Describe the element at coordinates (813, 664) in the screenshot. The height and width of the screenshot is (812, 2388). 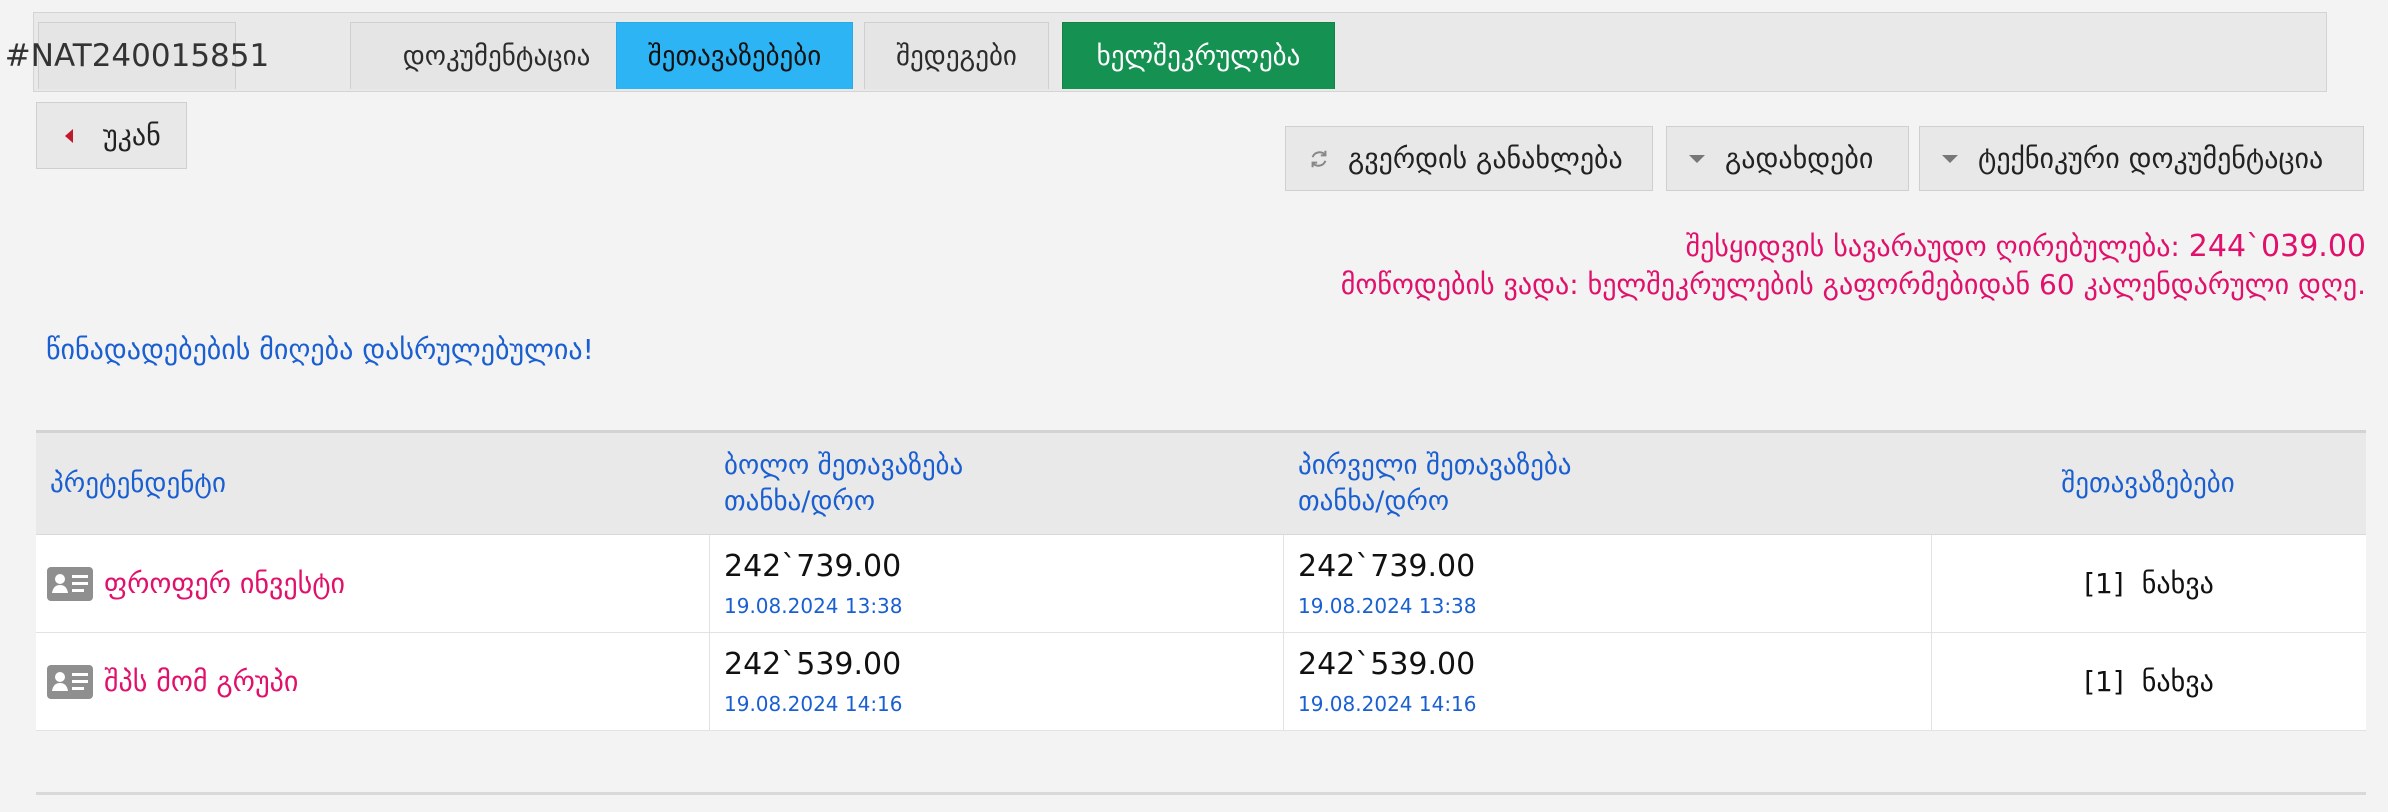
I see `last-offer-amount: 242`539.00` at that location.